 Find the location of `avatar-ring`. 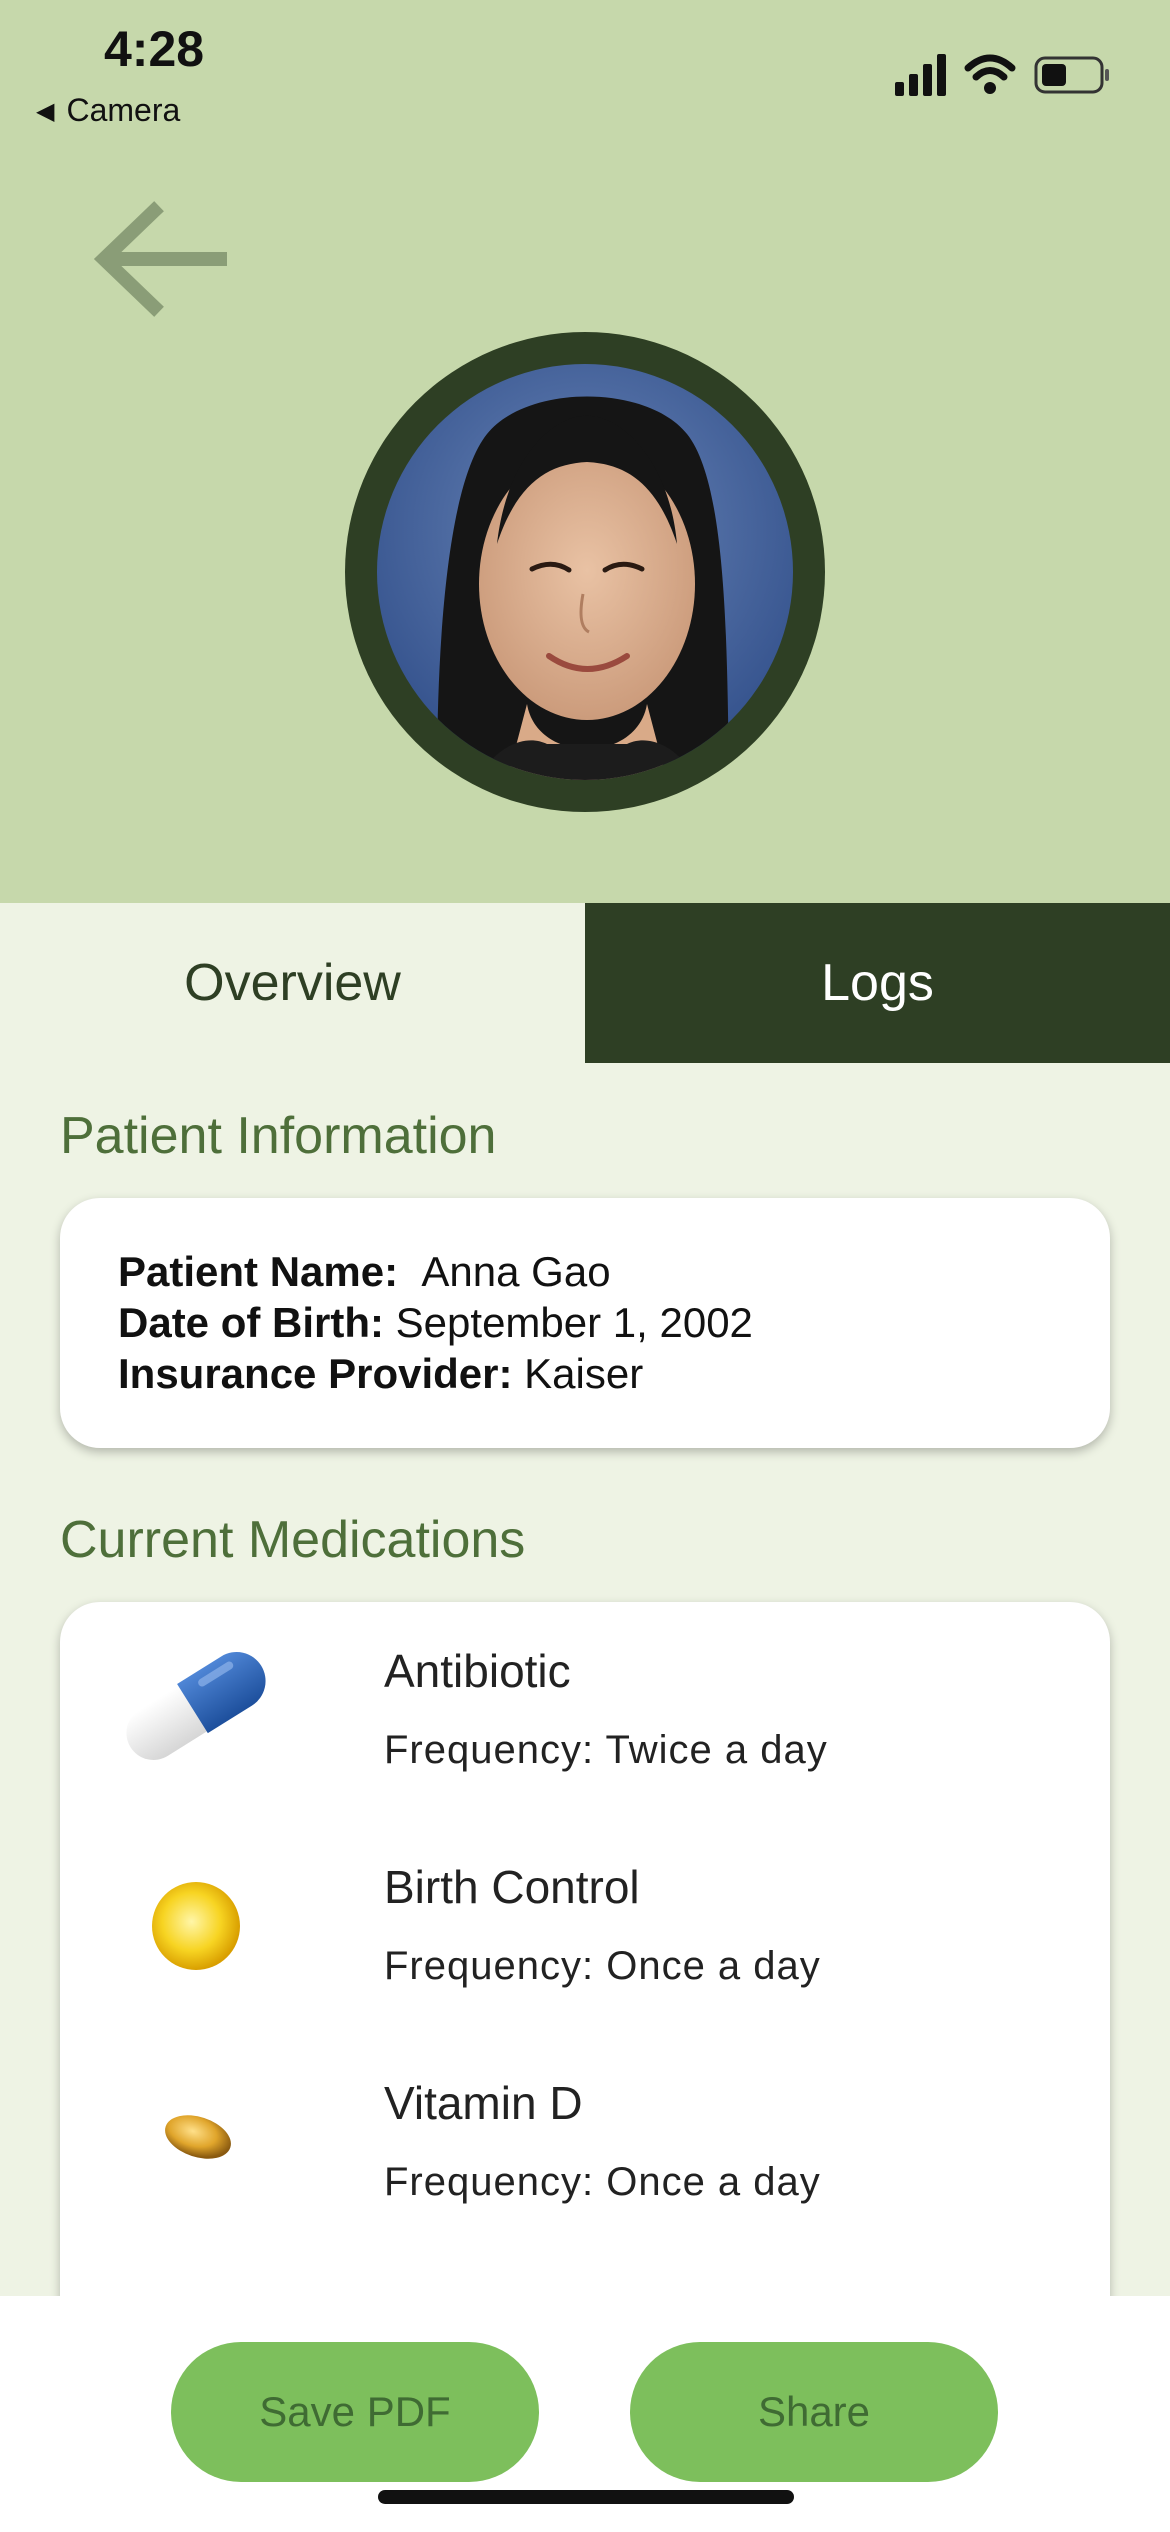

avatar-ring is located at coordinates (585, 572).